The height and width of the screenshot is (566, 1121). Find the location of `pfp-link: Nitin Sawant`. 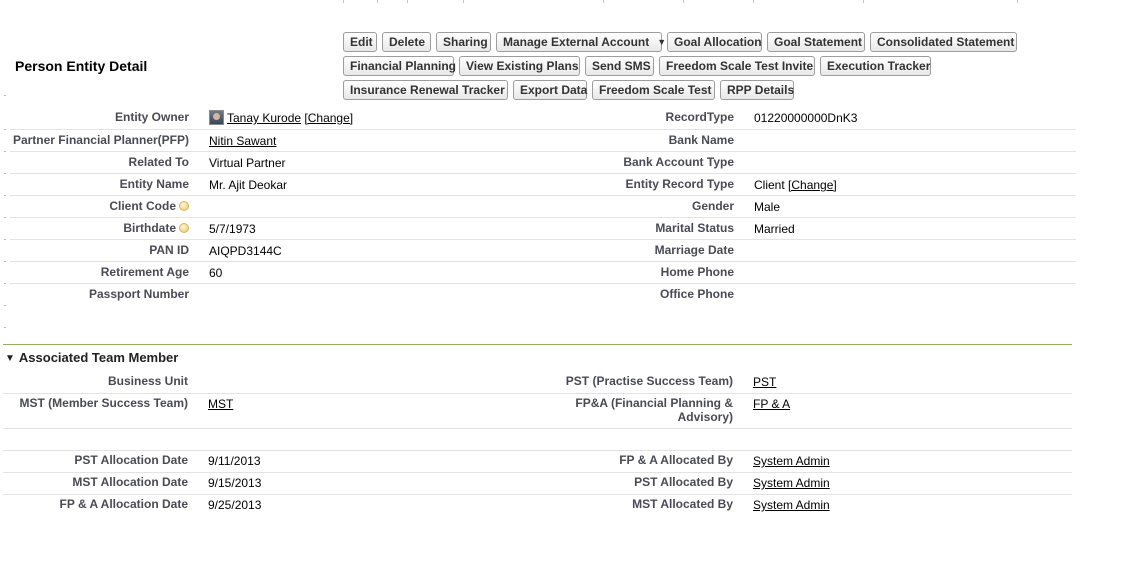

pfp-link: Nitin Sawant is located at coordinates (242, 141).